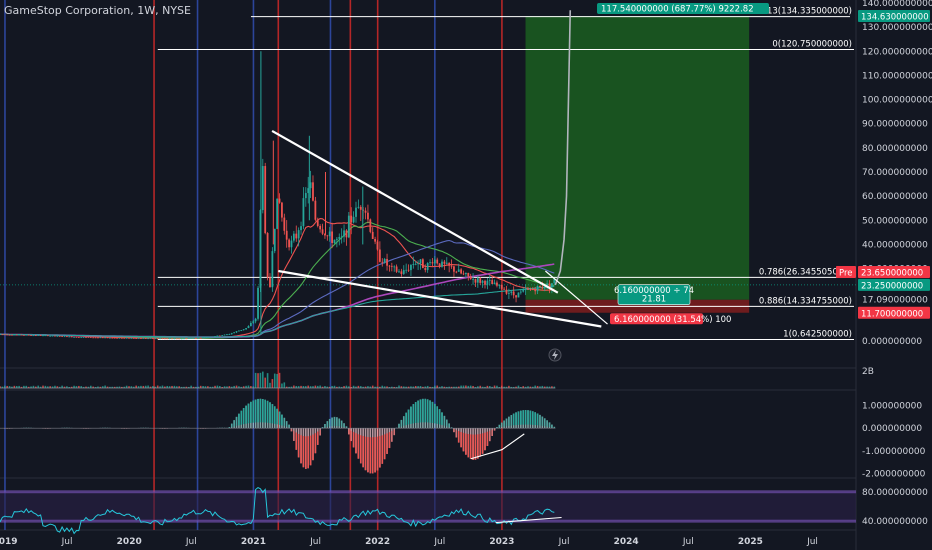 This screenshot has width=932, height=550. I want to click on time-axis-tick: 2025, so click(750, 542).